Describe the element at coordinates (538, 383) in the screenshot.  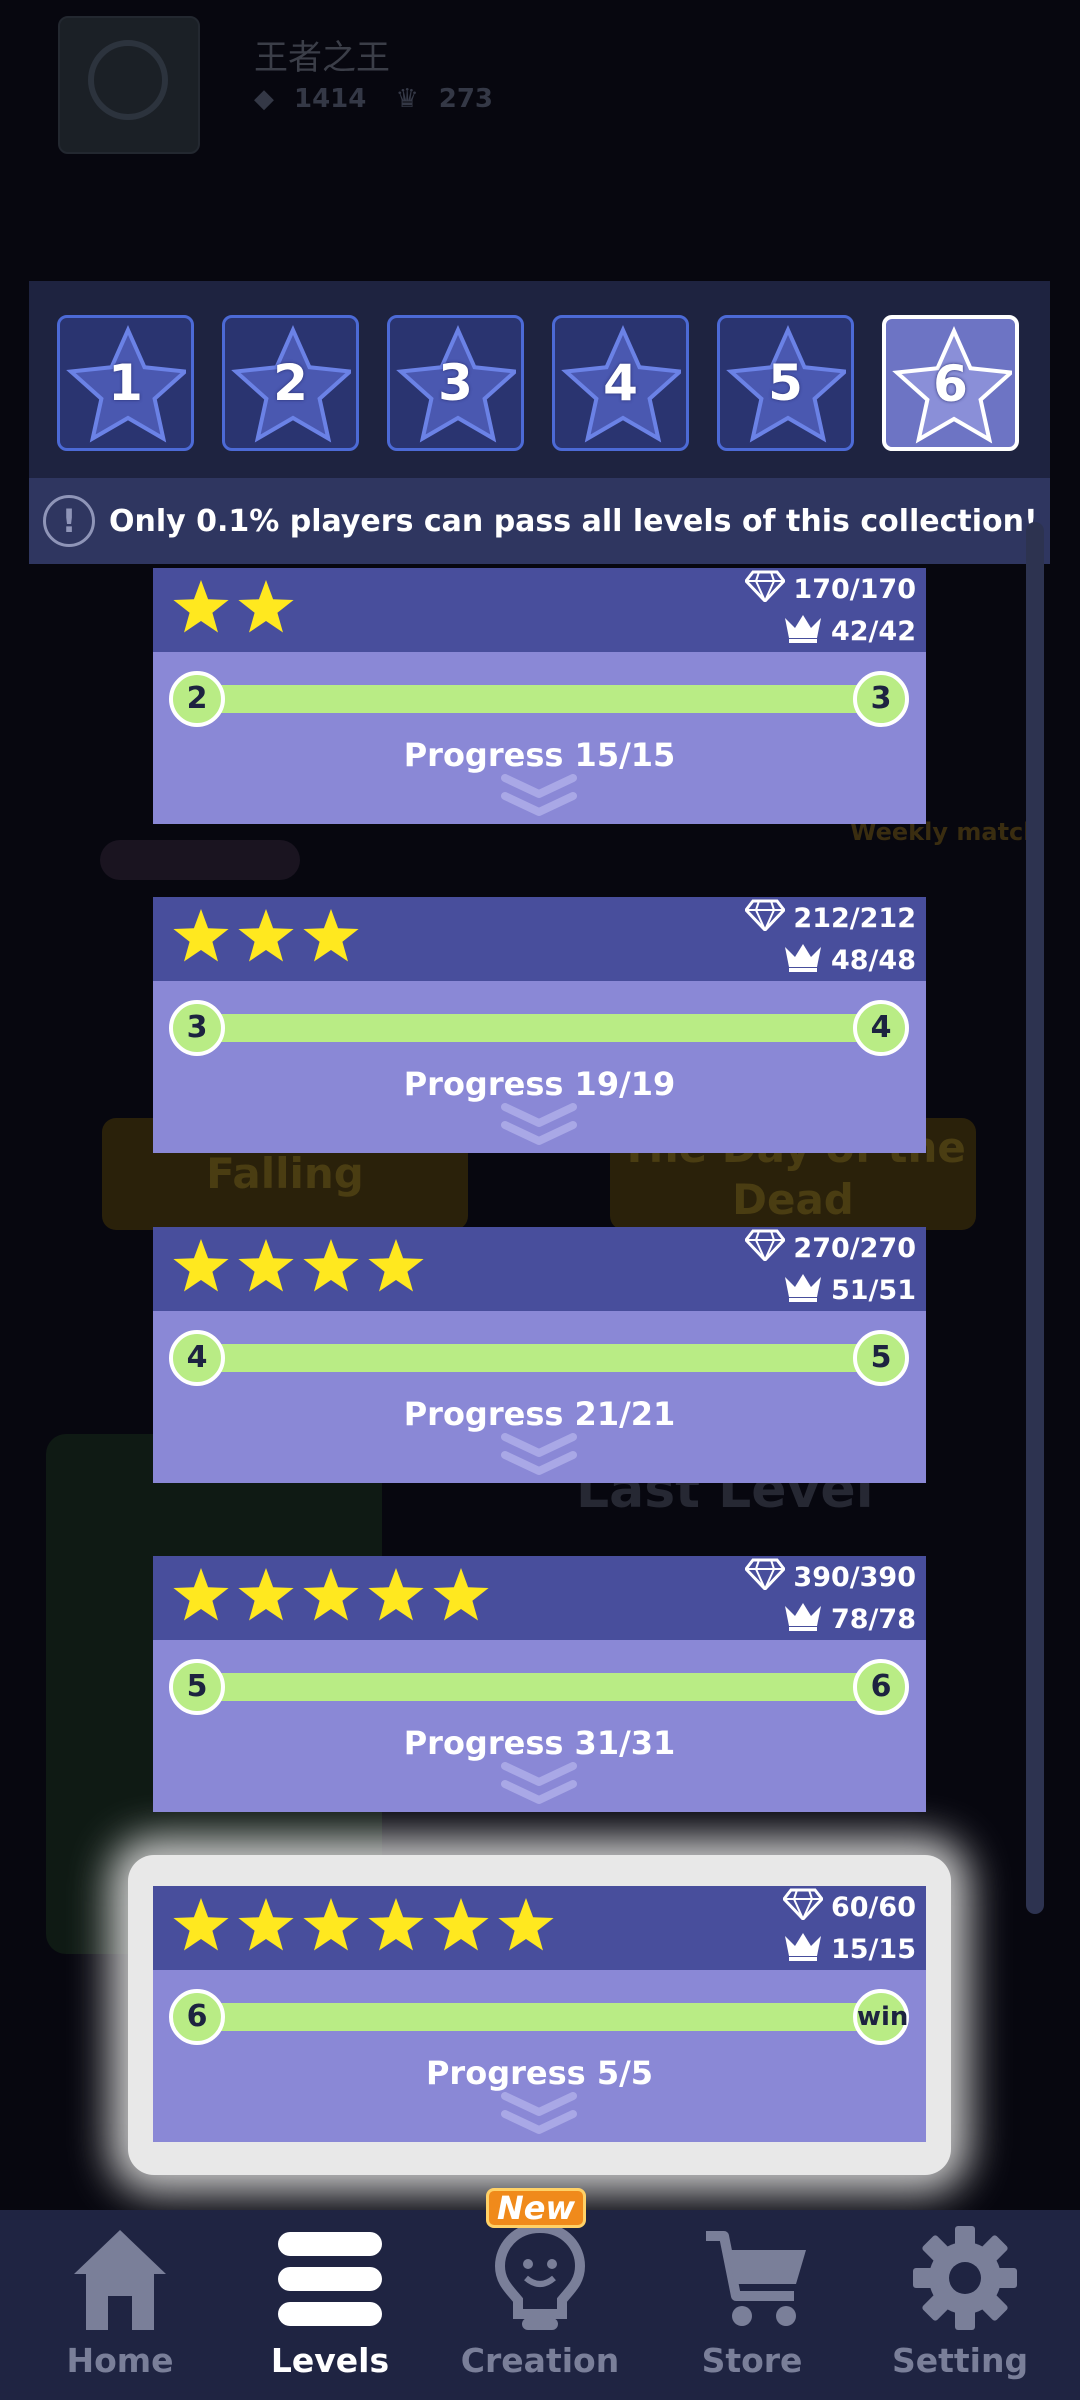
I see `collection-tabs: 1 2 3 4 5 6` at that location.